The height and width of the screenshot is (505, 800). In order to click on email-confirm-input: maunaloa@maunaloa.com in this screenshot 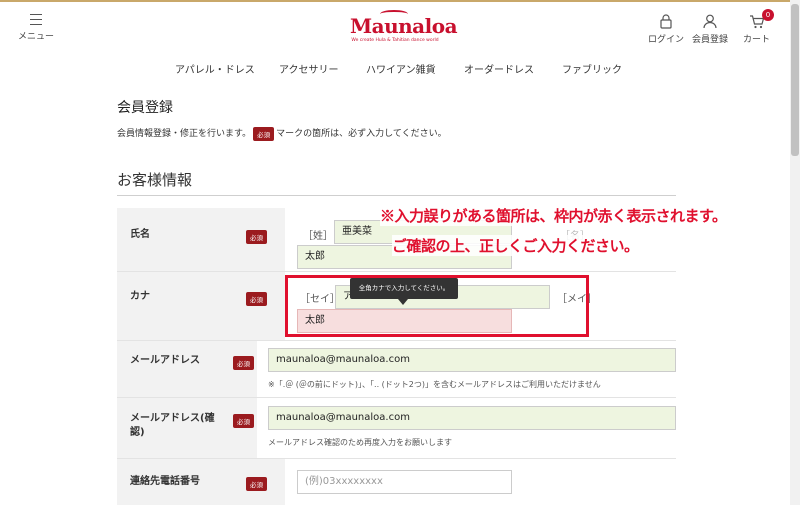, I will do `click(472, 418)`.